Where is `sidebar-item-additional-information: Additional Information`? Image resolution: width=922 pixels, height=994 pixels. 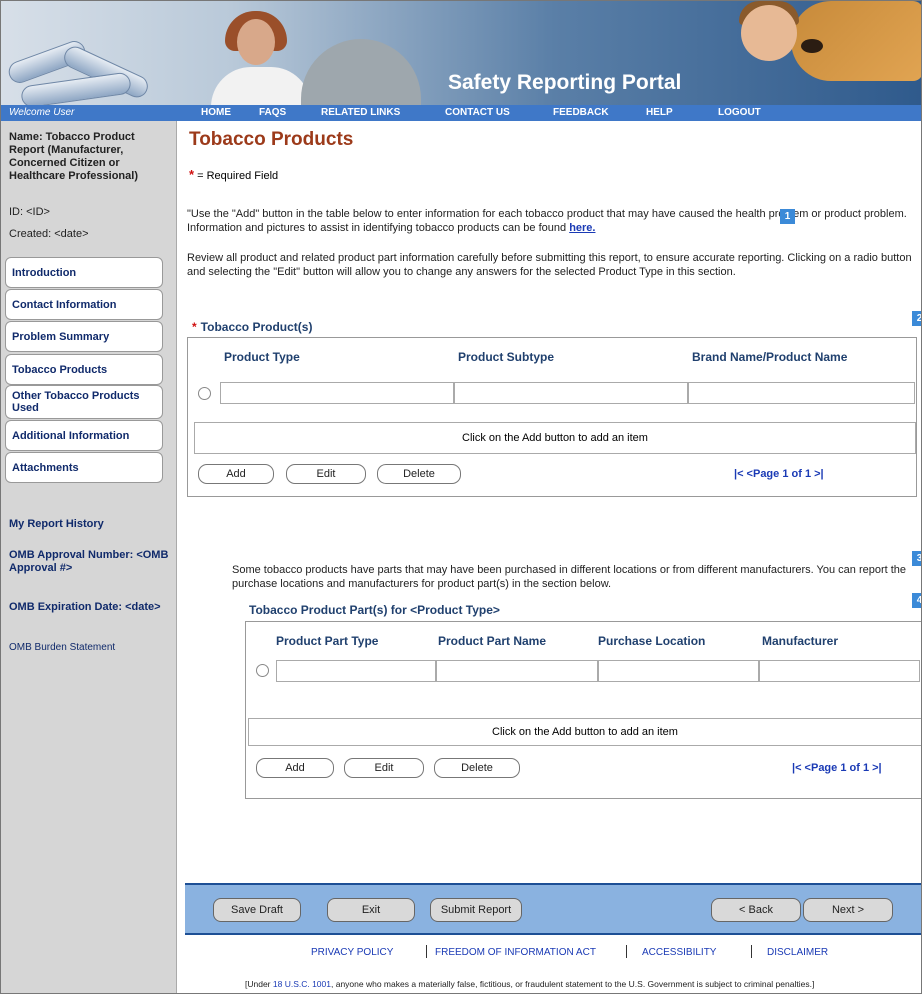 sidebar-item-additional-information: Additional Information is located at coordinates (84, 435).